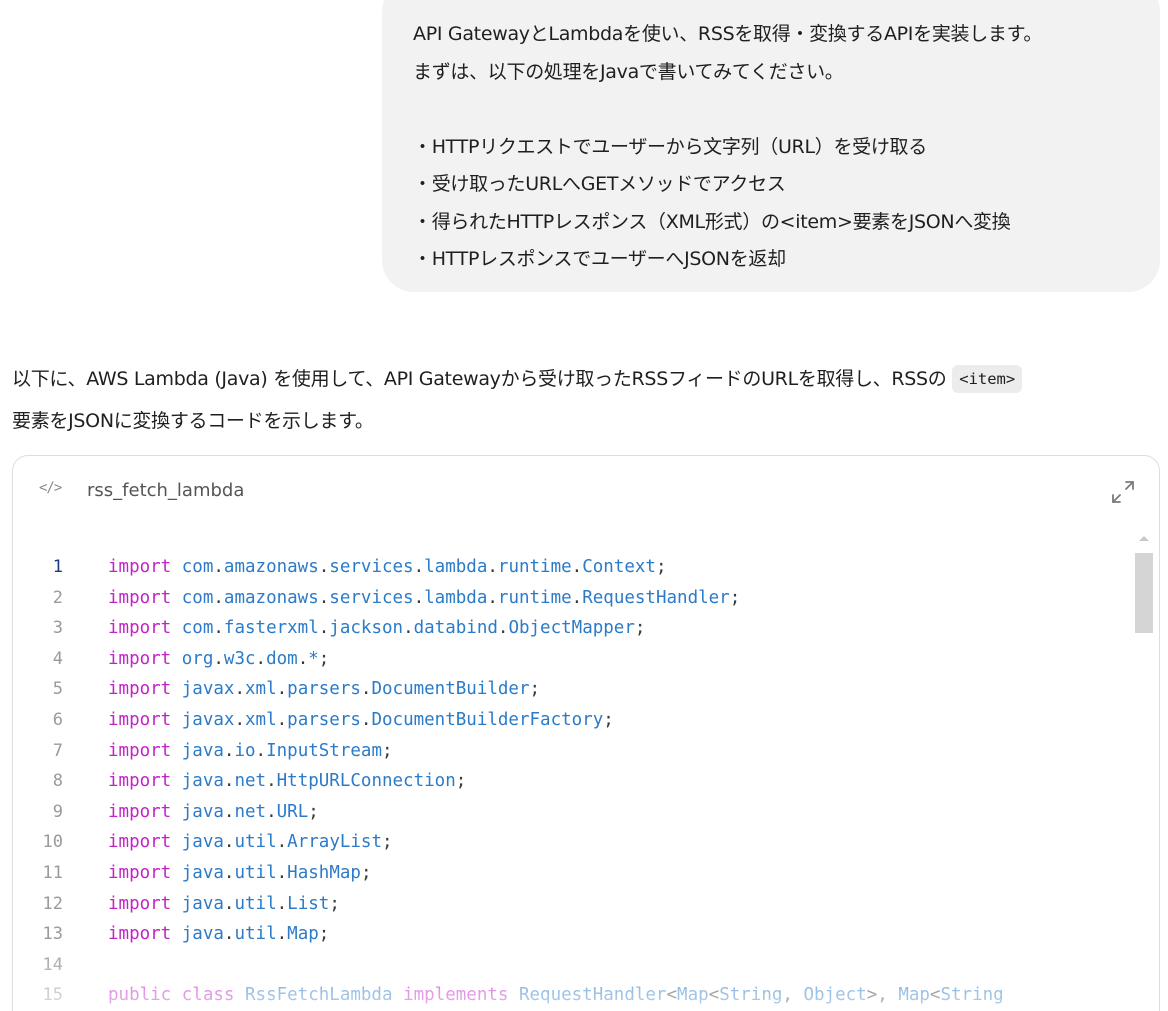 The image size is (1168, 1011). Describe the element at coordinates (793, 995) in the screenshot. I see `code-token: ,` at that location.